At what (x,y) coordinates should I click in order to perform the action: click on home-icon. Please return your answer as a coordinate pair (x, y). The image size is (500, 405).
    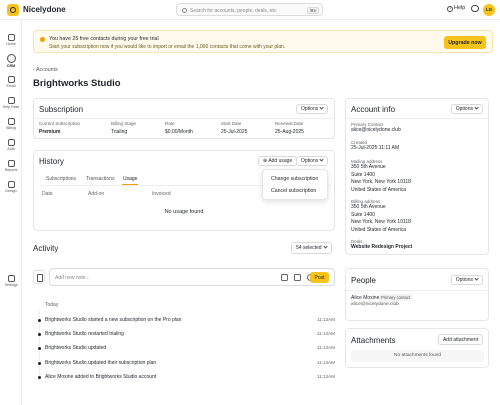
    Looking at the image, I should click on (11, 37).